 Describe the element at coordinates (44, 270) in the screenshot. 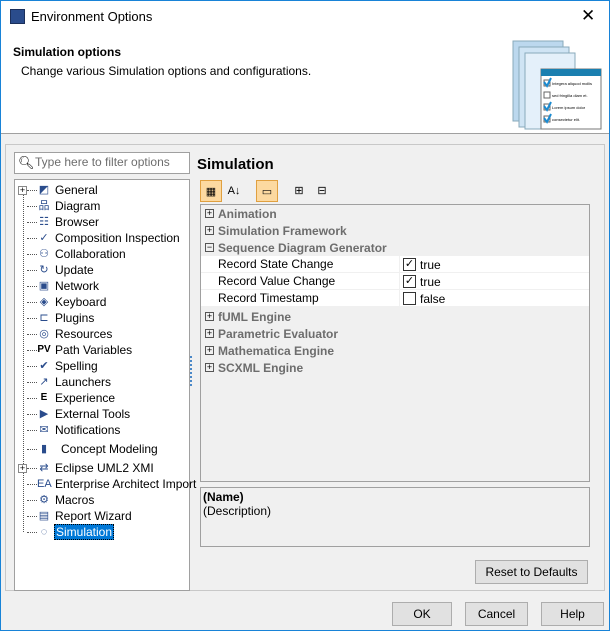

I see `update-icon: ↻` at that location.